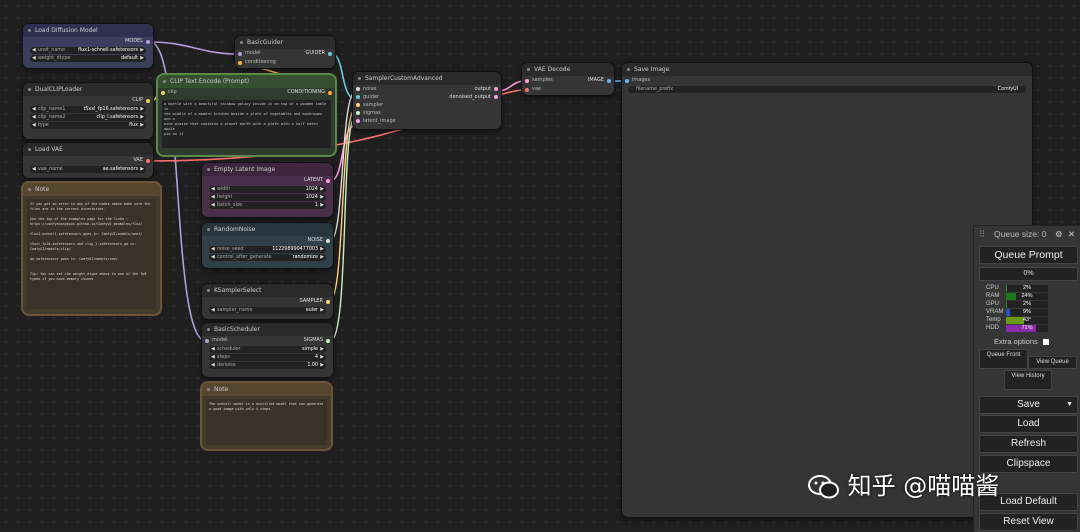 The width and height of the screenshot is (1080, 532). Describe the element at coordinates (330, 54) in the screenshot. I see `guider-output-socket` at that location.